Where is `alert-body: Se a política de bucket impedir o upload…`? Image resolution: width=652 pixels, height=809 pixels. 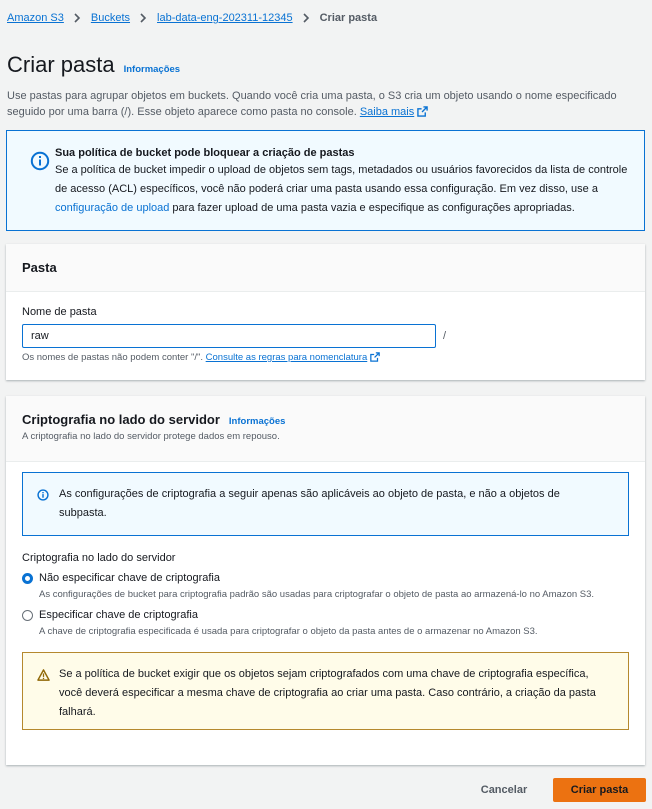
alert-body: Se a política de bucket impedir o upload… is located at coordinates (341, 189).